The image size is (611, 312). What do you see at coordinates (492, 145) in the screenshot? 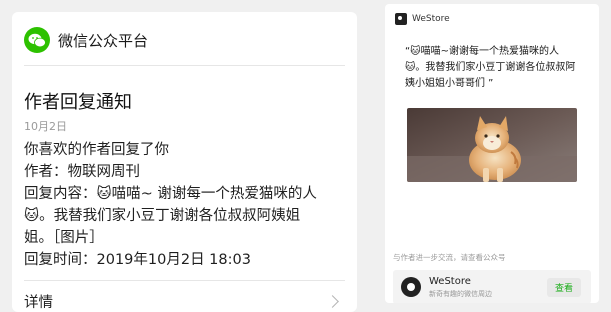
I see `cat-photo` at bounding box center [492, 145].